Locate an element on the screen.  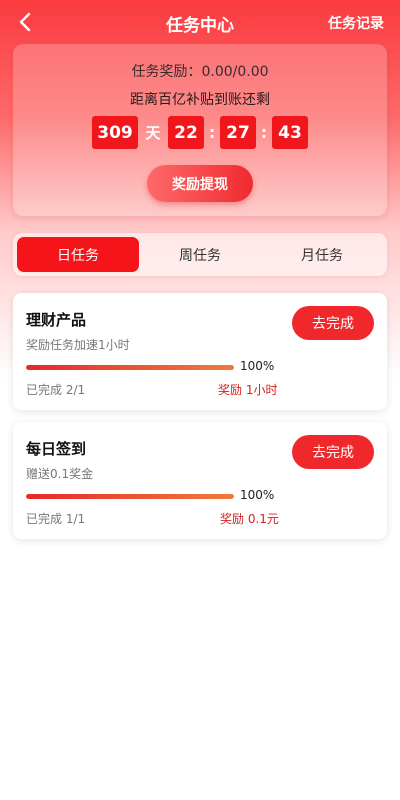
countdown-seconds: 43 is located at coordinates (290, 132).